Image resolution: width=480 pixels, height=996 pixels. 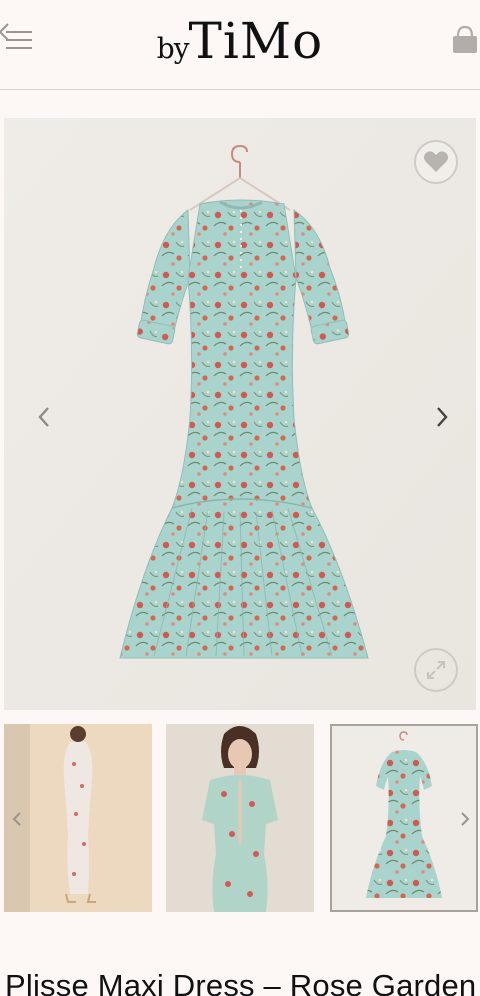 I want to click on logo-prefix: by, so click(x=173, y=48).